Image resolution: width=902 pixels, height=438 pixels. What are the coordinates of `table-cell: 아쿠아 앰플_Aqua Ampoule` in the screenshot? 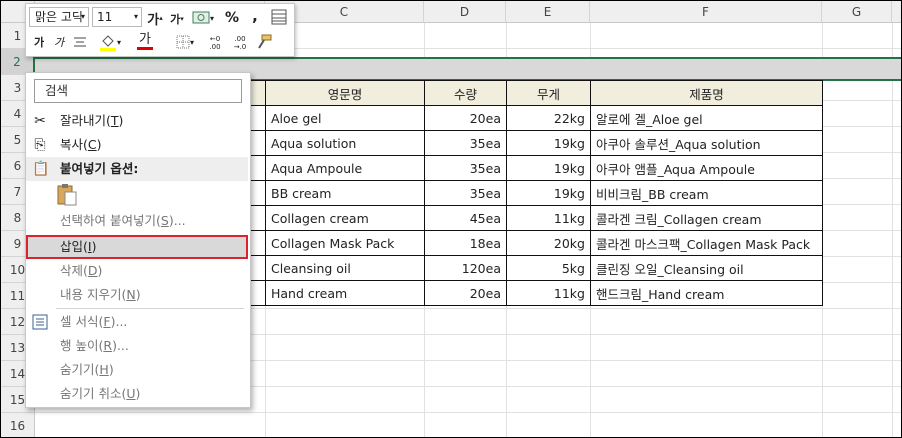 It's located at (706, 168).